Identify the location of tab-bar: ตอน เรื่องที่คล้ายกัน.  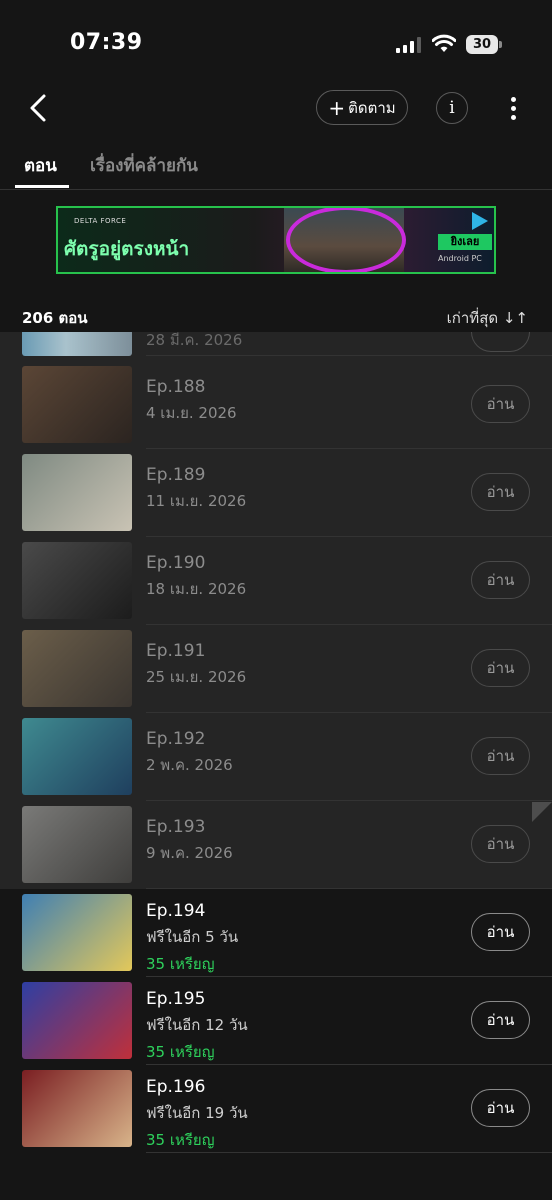
(276, 165).